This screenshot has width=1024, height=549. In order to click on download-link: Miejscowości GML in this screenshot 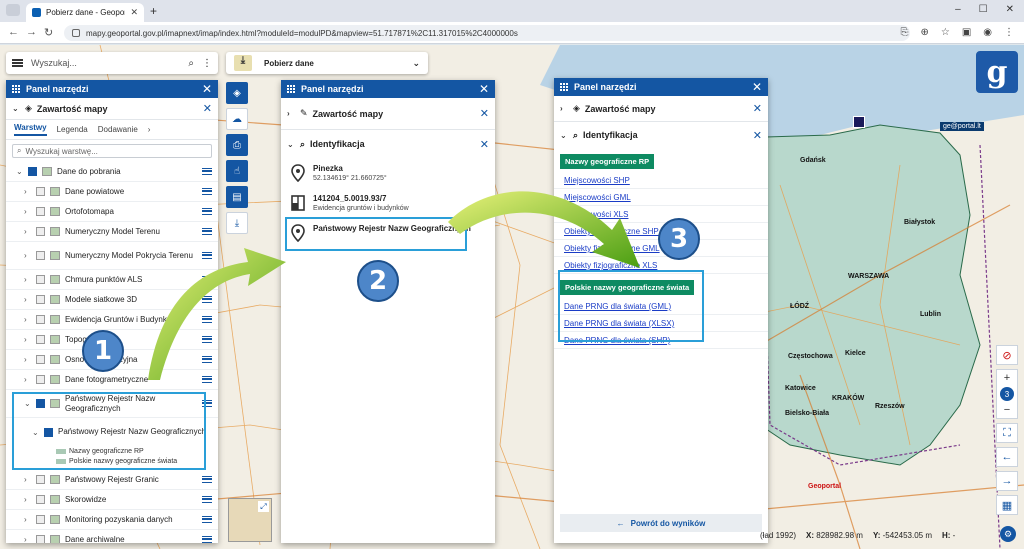, I will do `click(661, 197)`.